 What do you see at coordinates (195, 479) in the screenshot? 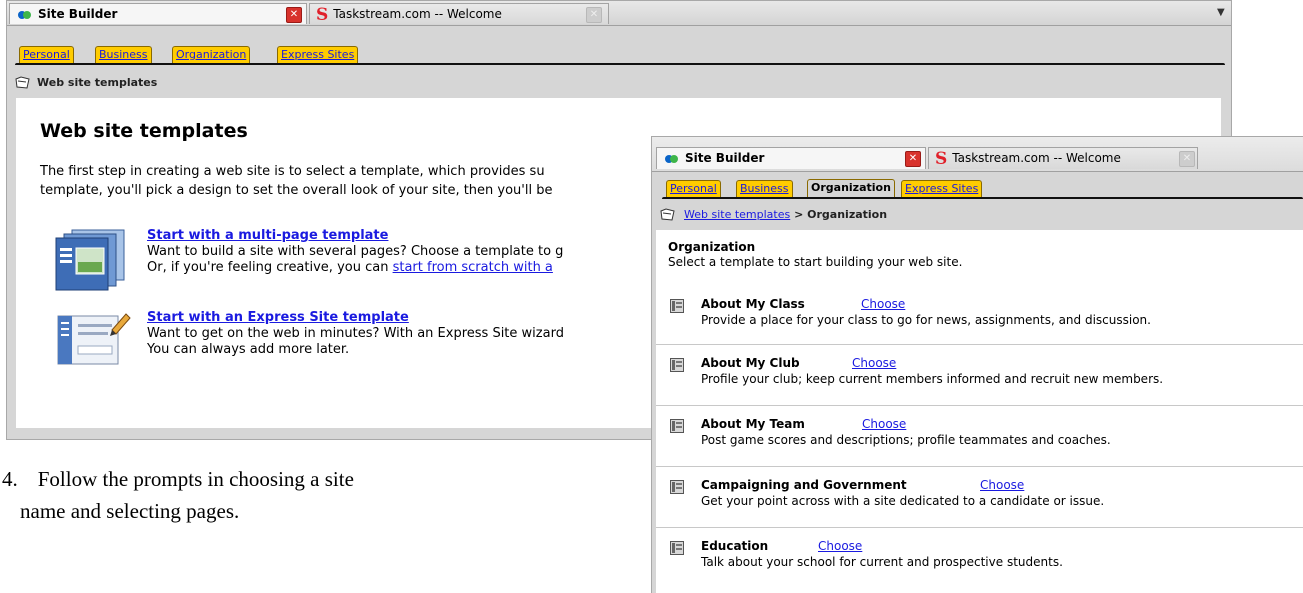
I see `step-text: Follow the prompts in choosing a site` at bounding box center [195, 479].